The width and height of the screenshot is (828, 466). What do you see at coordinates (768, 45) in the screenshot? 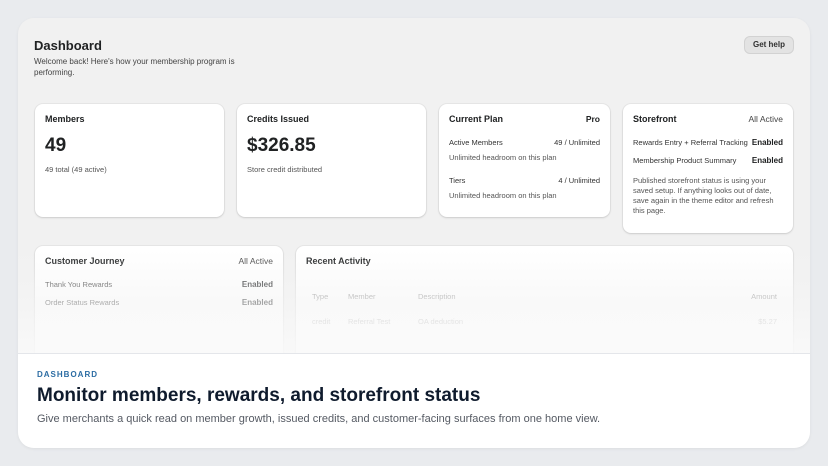
I see `get-help-button: Get help` at bounding box center [768, 45].